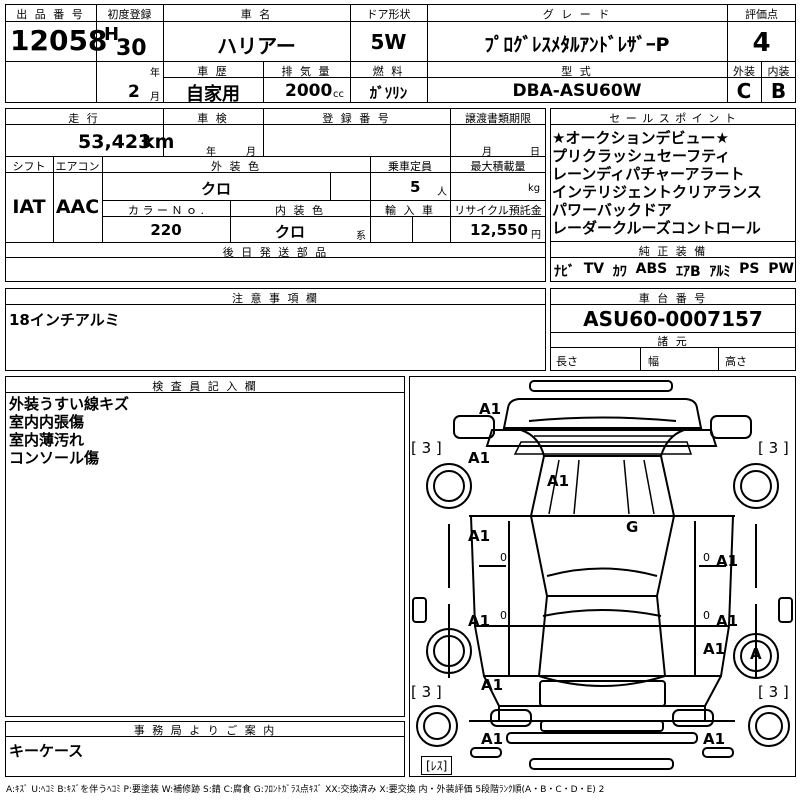  I want to click on grade: ﾌﾟﾛｸﾞﾚｽﾒﾀﾙｱﾝﾄﾞﾚｻﾞｰP, so click(577, 45).